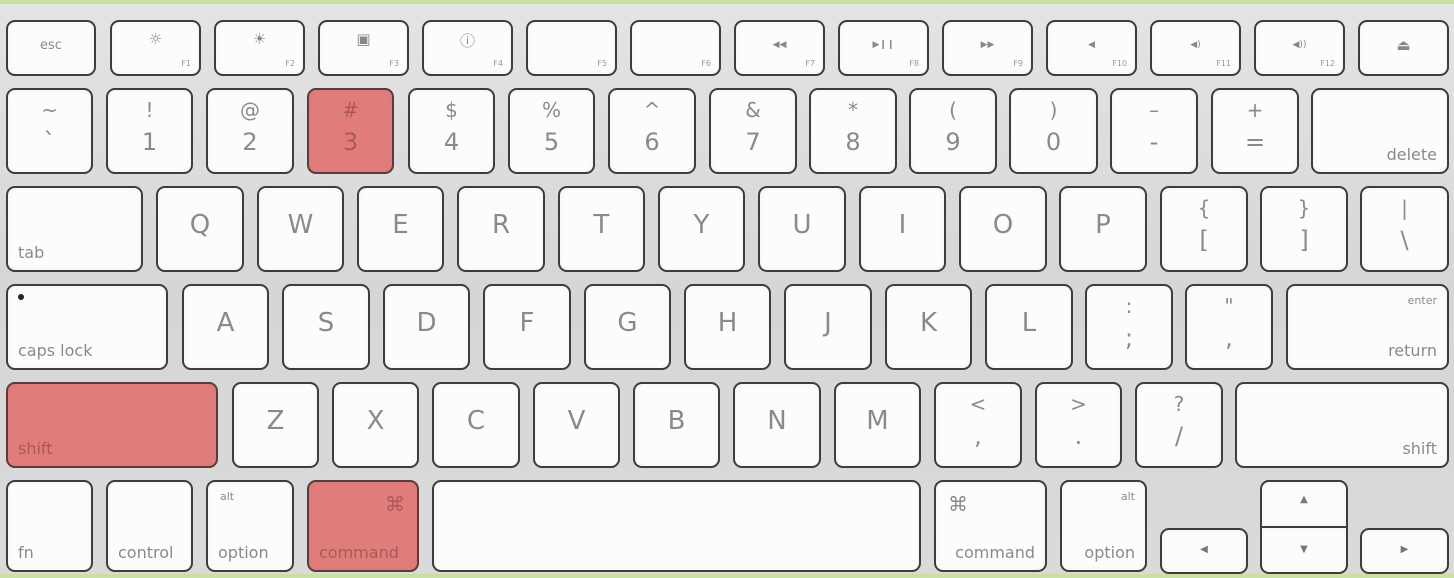 The height and width of the screenshot is (578, 1454). What do you see at coordinates (576, 425) in the screenshot?
I see `key-v: V` at bounding box center [576, 425].